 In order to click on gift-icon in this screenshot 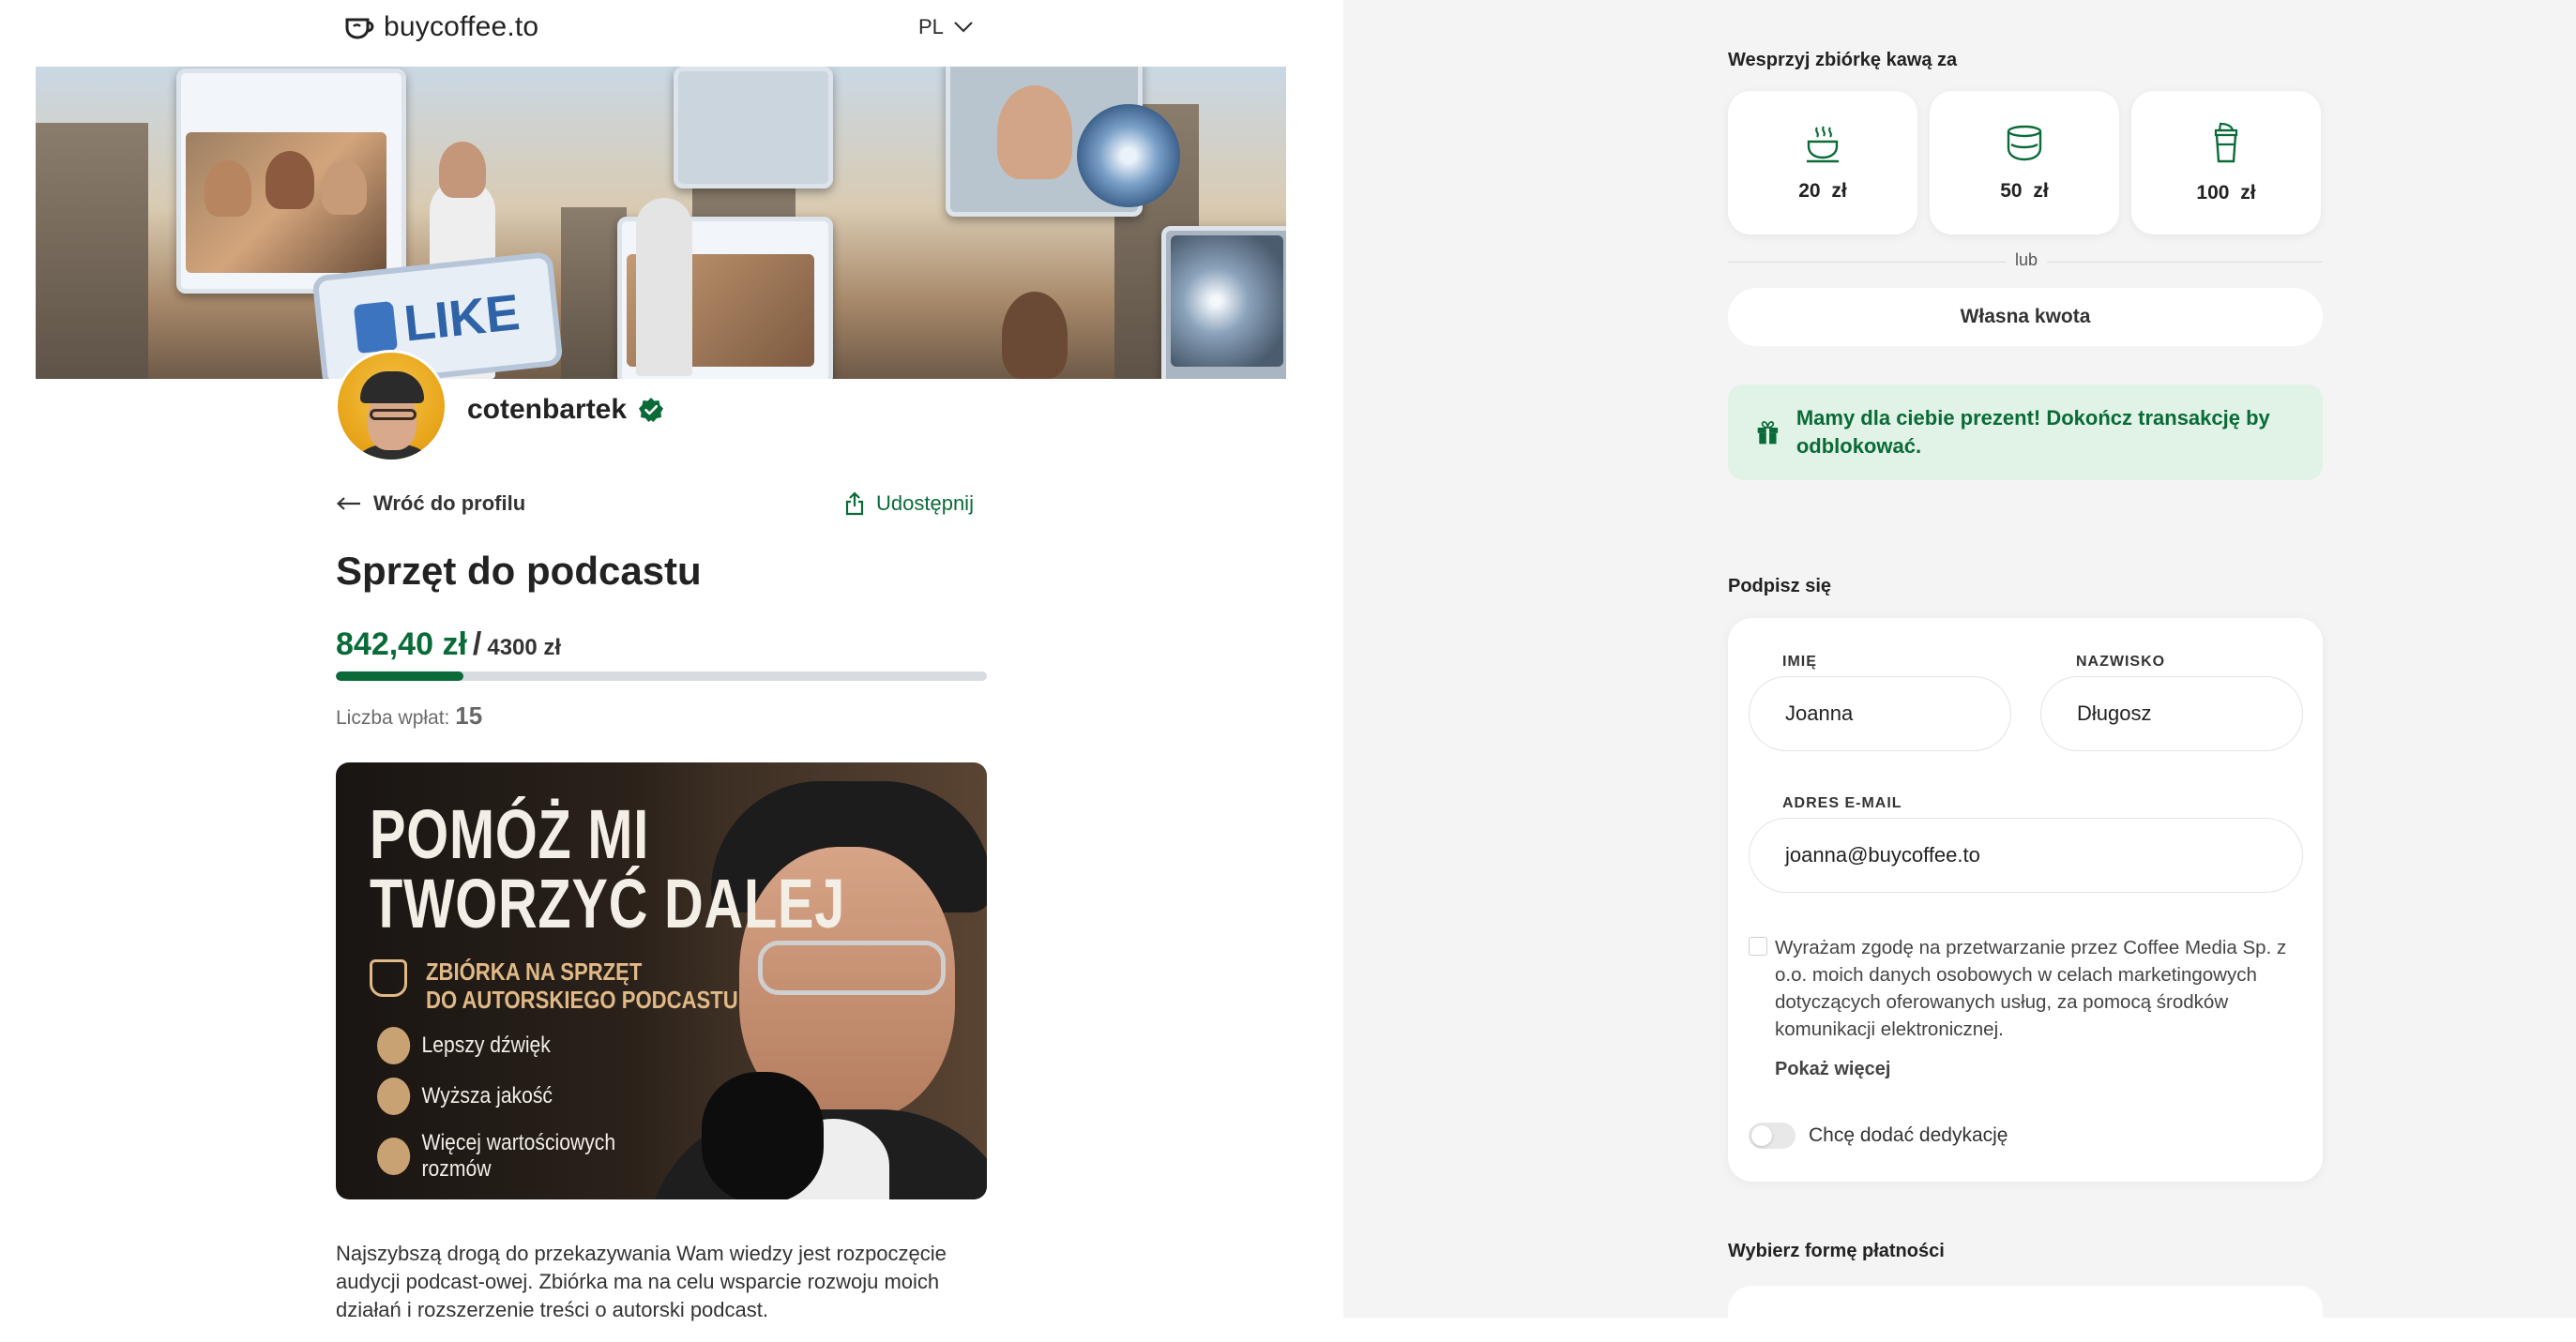, I will do `click(1768, 433)`.